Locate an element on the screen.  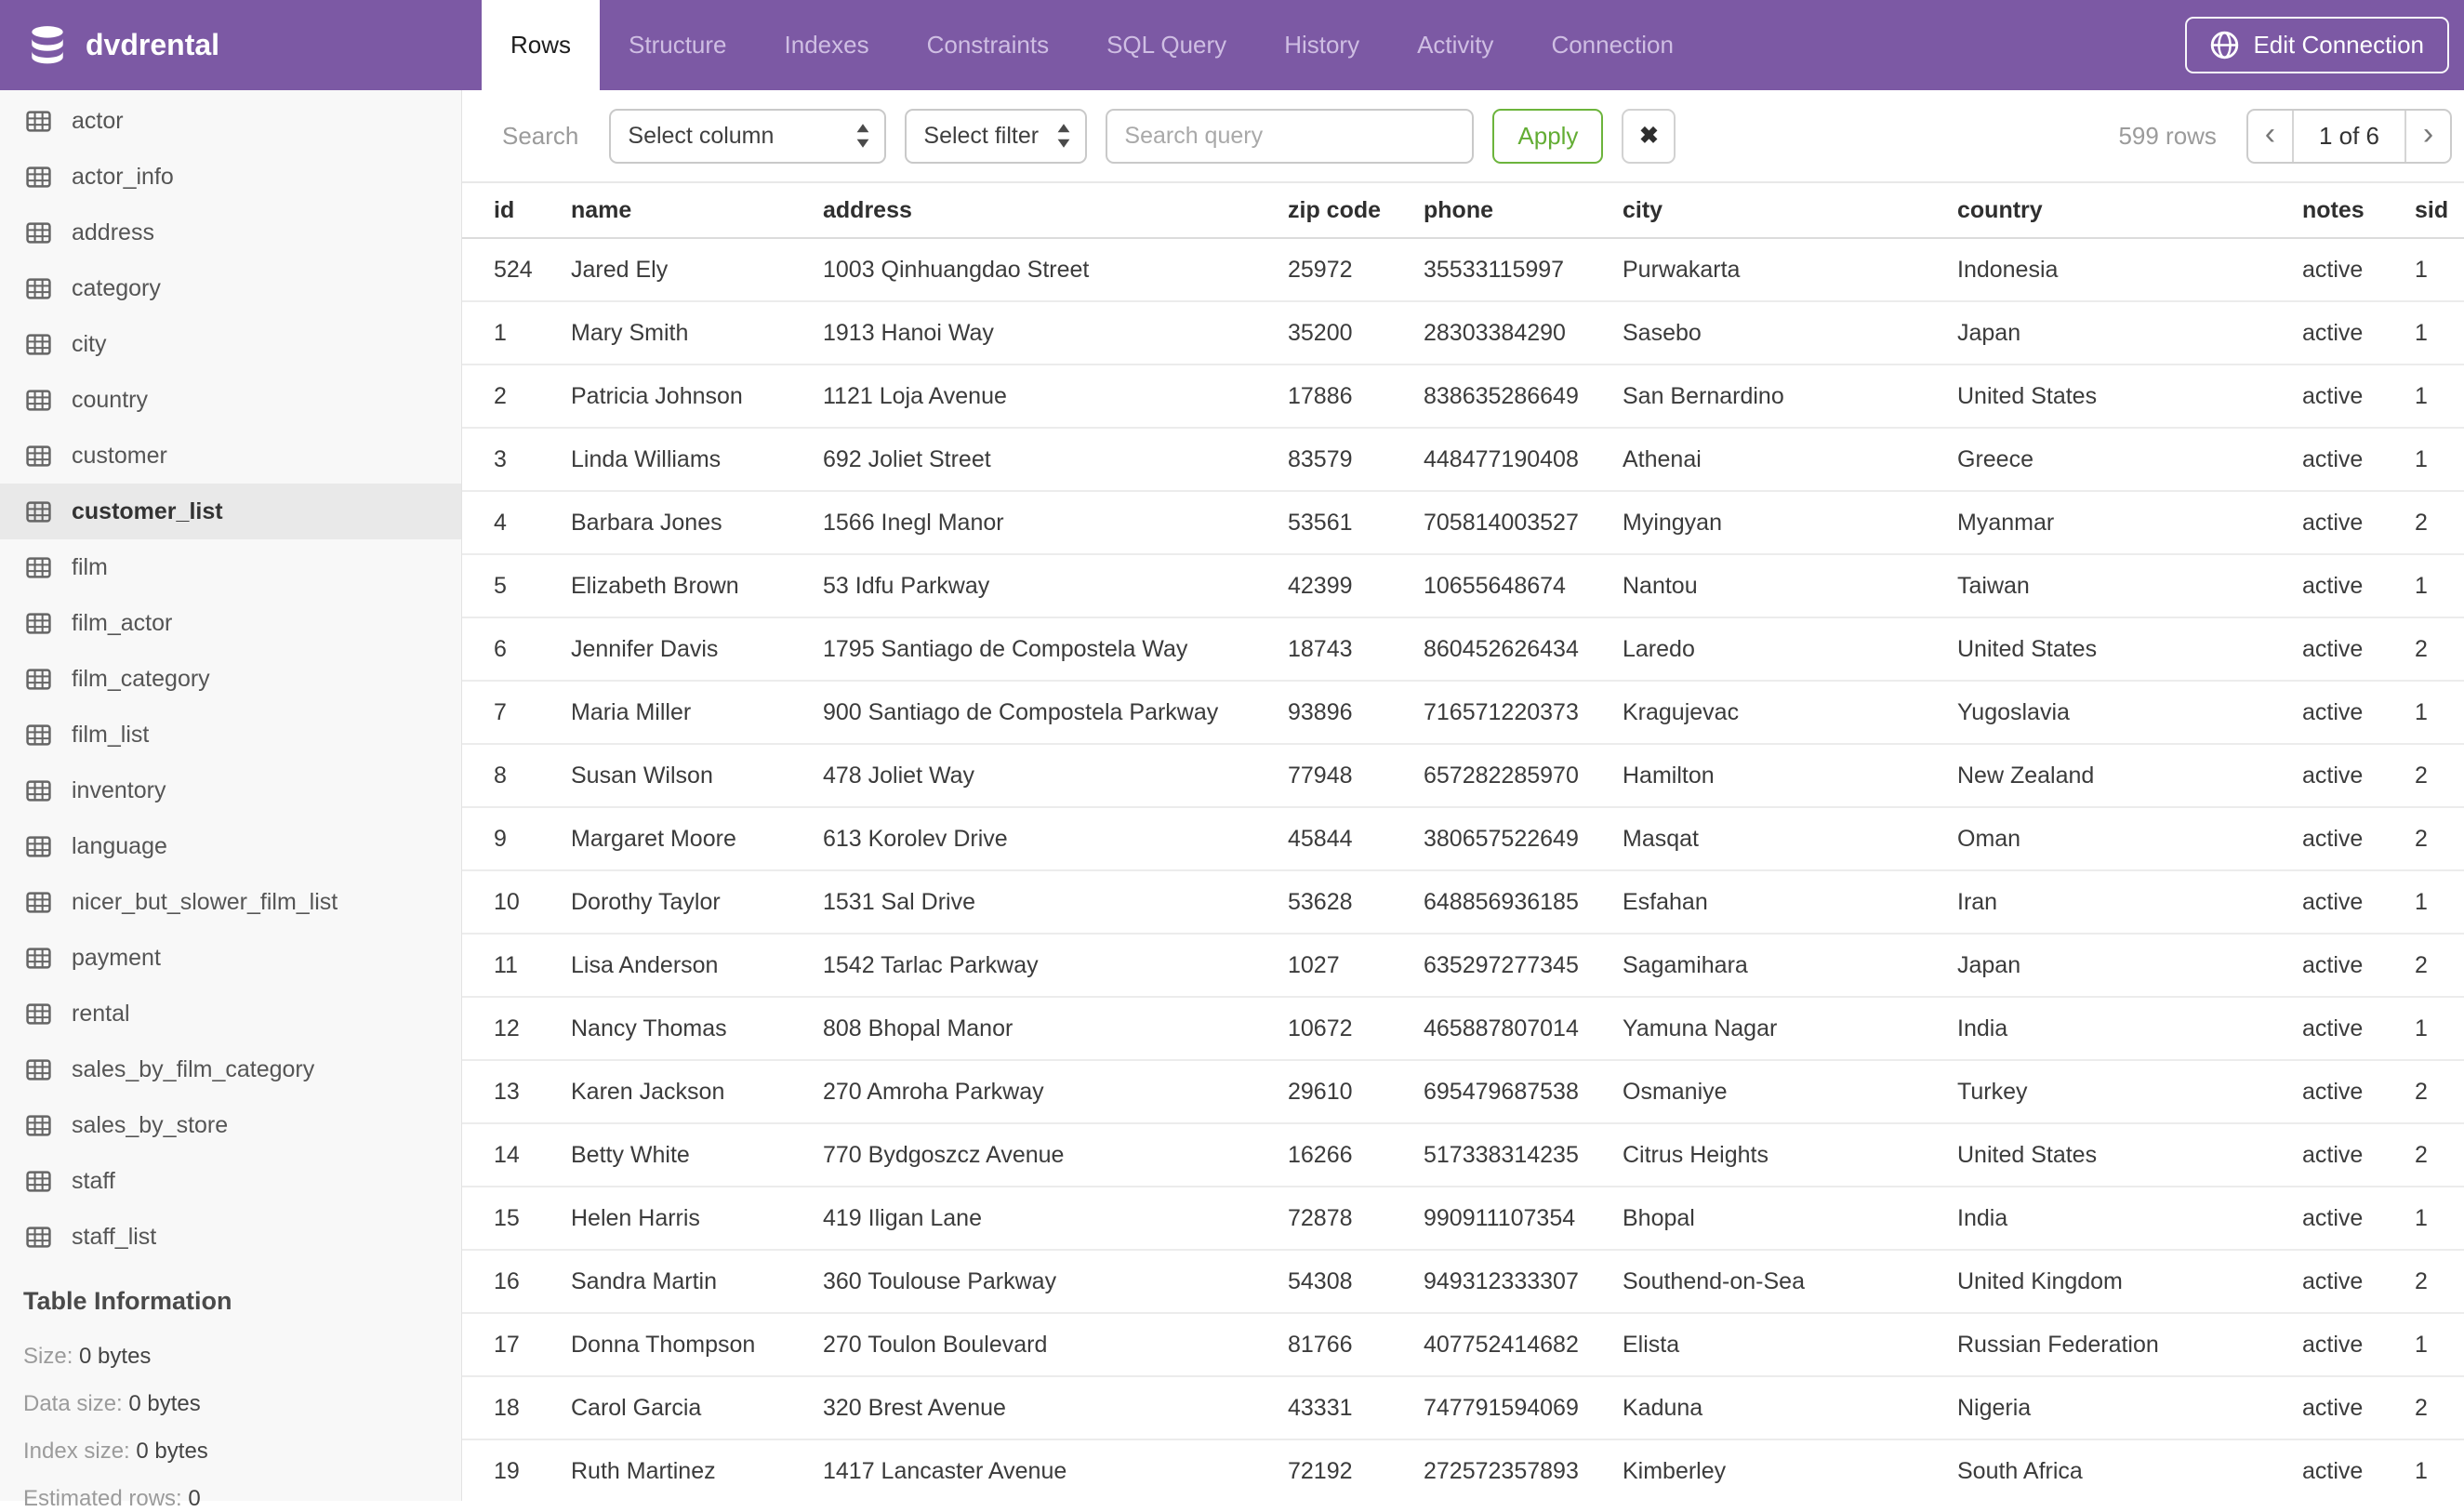
cell-phone: 747791594069 is located at coordinates (1523, 1408).